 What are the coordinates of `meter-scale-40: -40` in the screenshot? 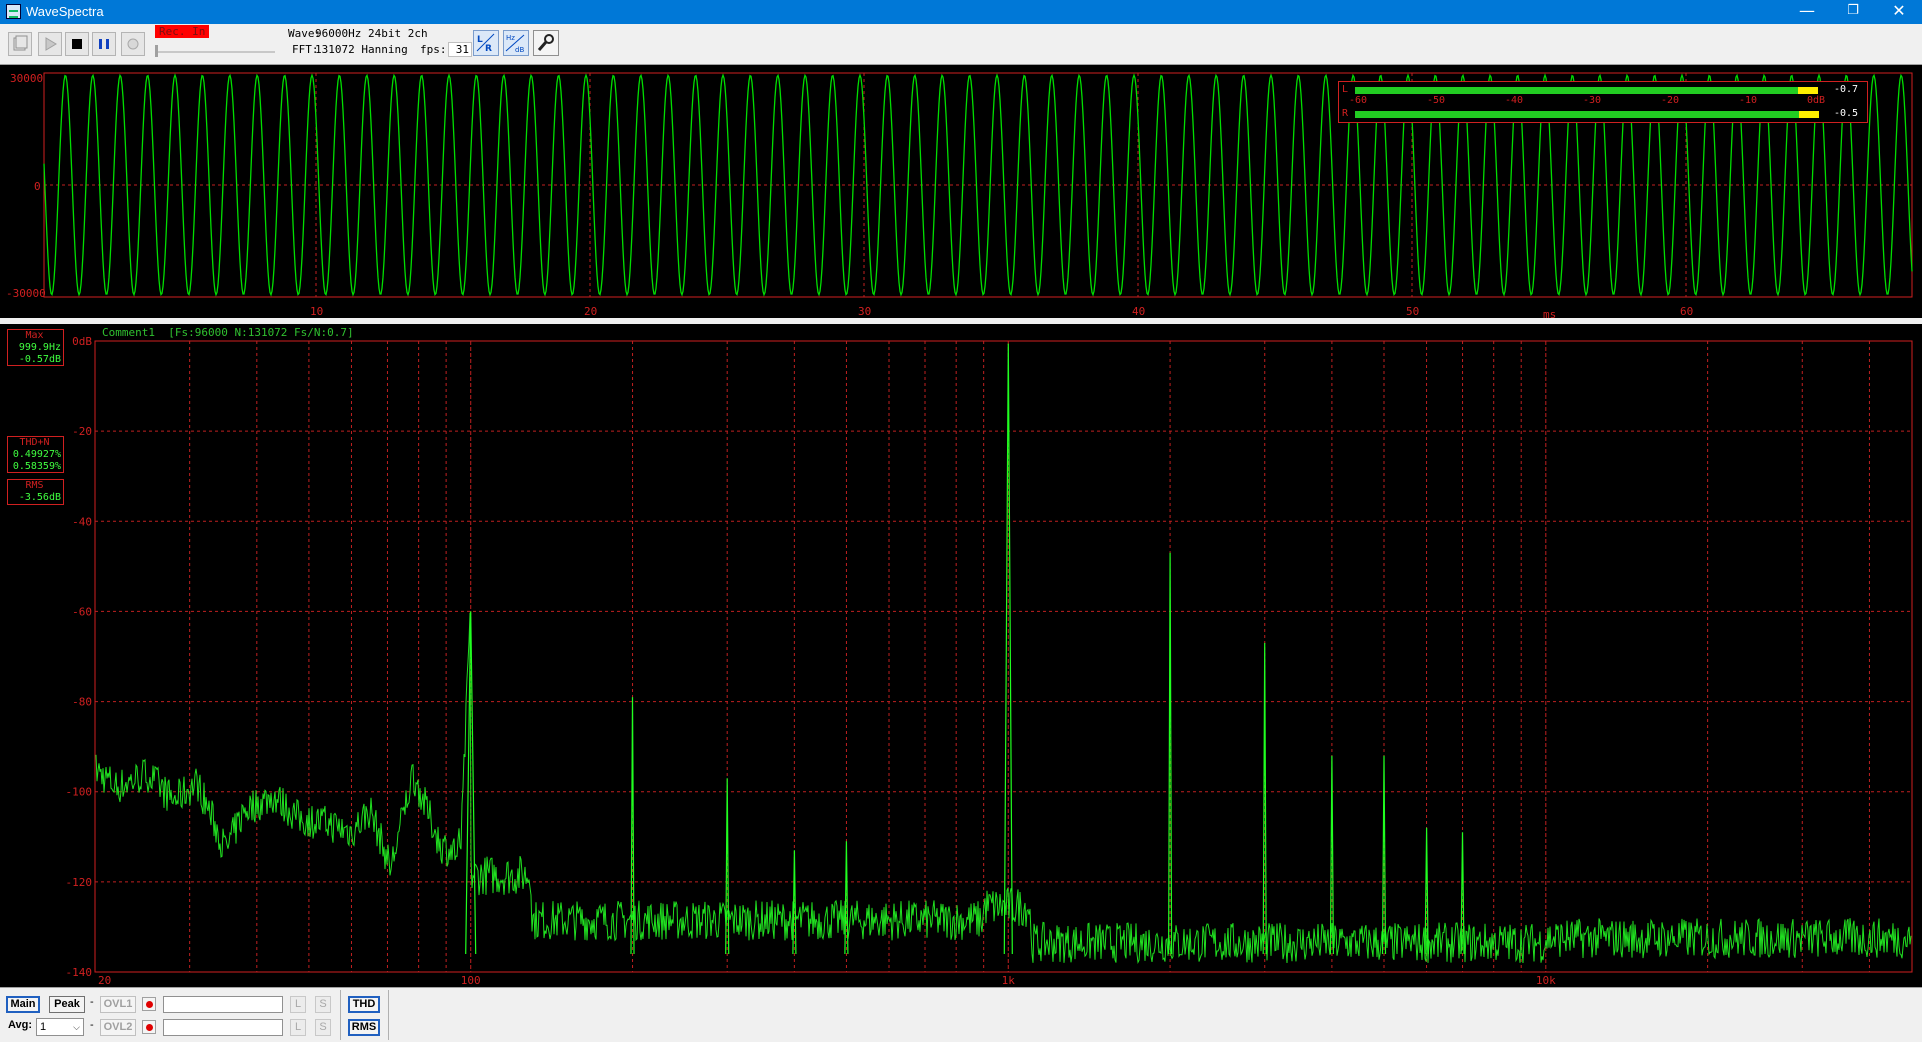 It's located at (1514, 100).